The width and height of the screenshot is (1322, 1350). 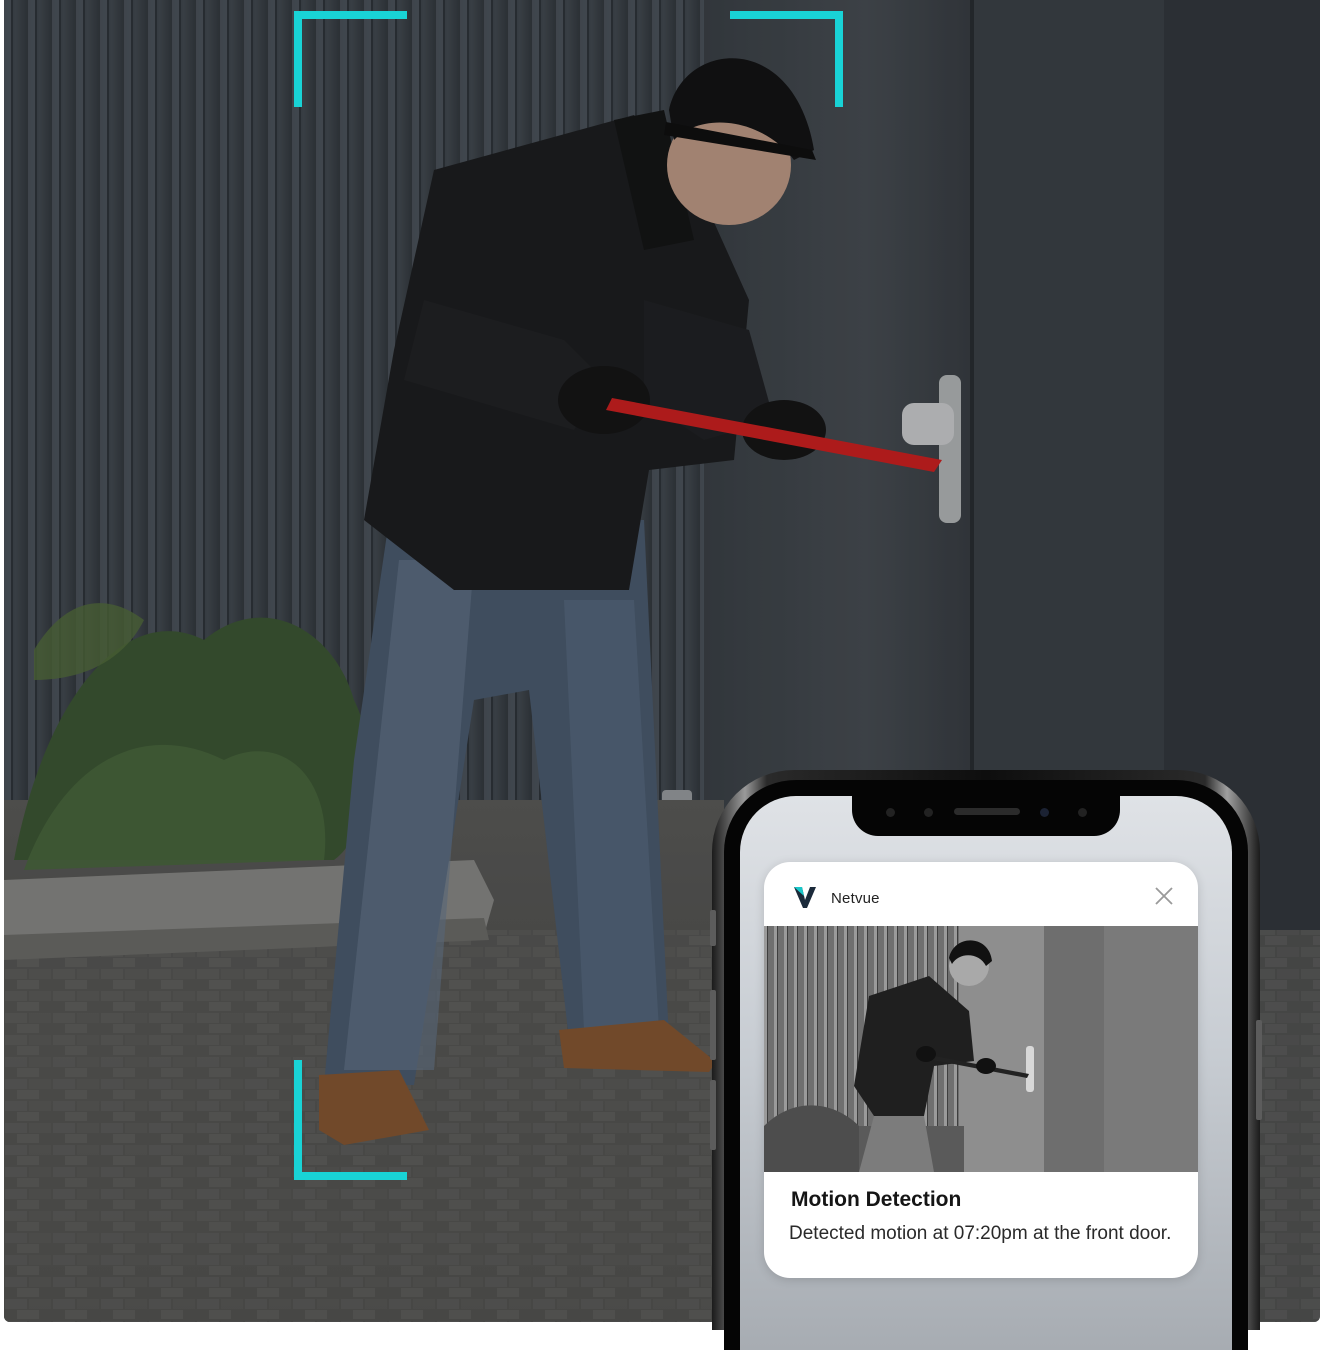 What do you see at coordinates (987, 811) in the screenshot?
I see `earpiece-speaker` at bounding box center [987, 811].